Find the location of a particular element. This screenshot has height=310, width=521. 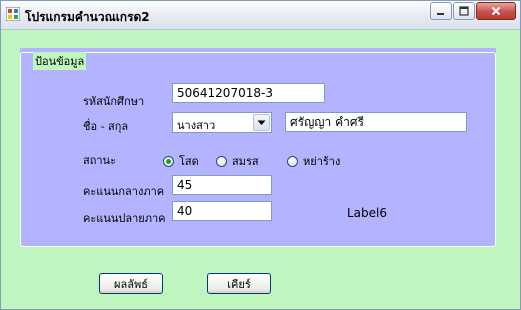

student-id-label: รหัสนักศึกษา is located at coordinates (114, 101).